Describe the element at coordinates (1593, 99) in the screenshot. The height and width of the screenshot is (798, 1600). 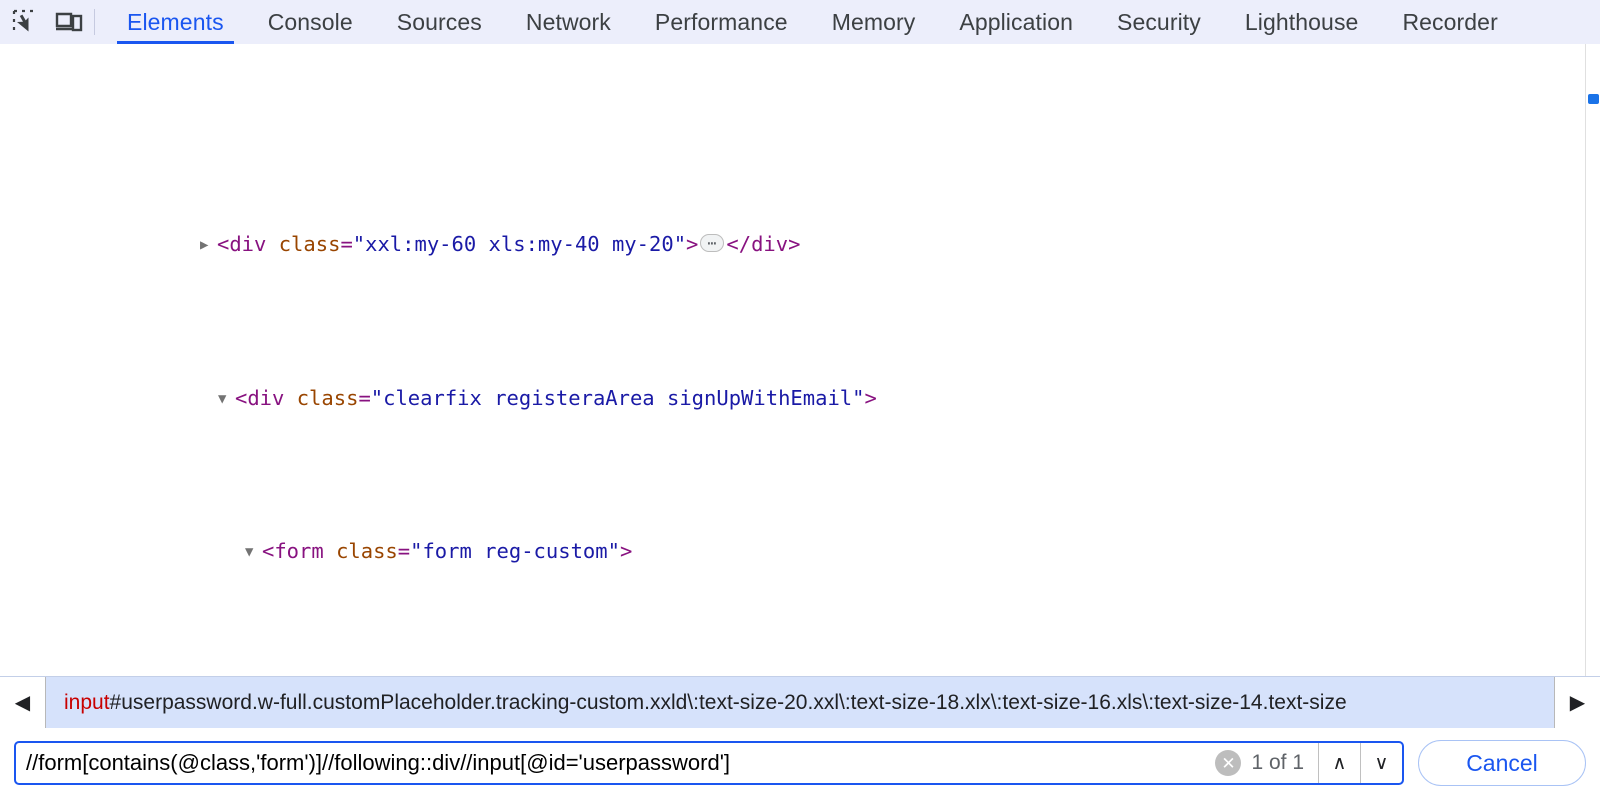
I see `scrollbar-thumb` at that location.